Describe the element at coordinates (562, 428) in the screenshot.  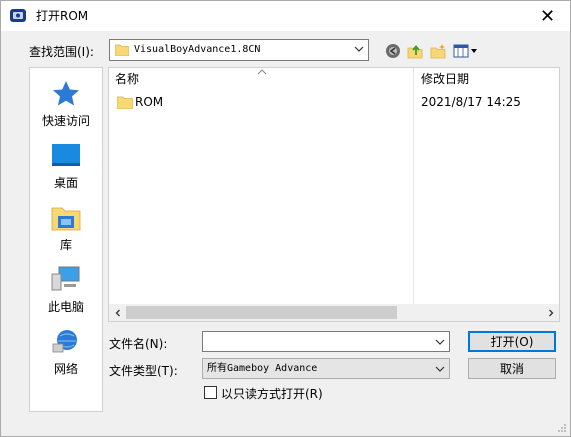
I see `resize-grip-icon` at that location.